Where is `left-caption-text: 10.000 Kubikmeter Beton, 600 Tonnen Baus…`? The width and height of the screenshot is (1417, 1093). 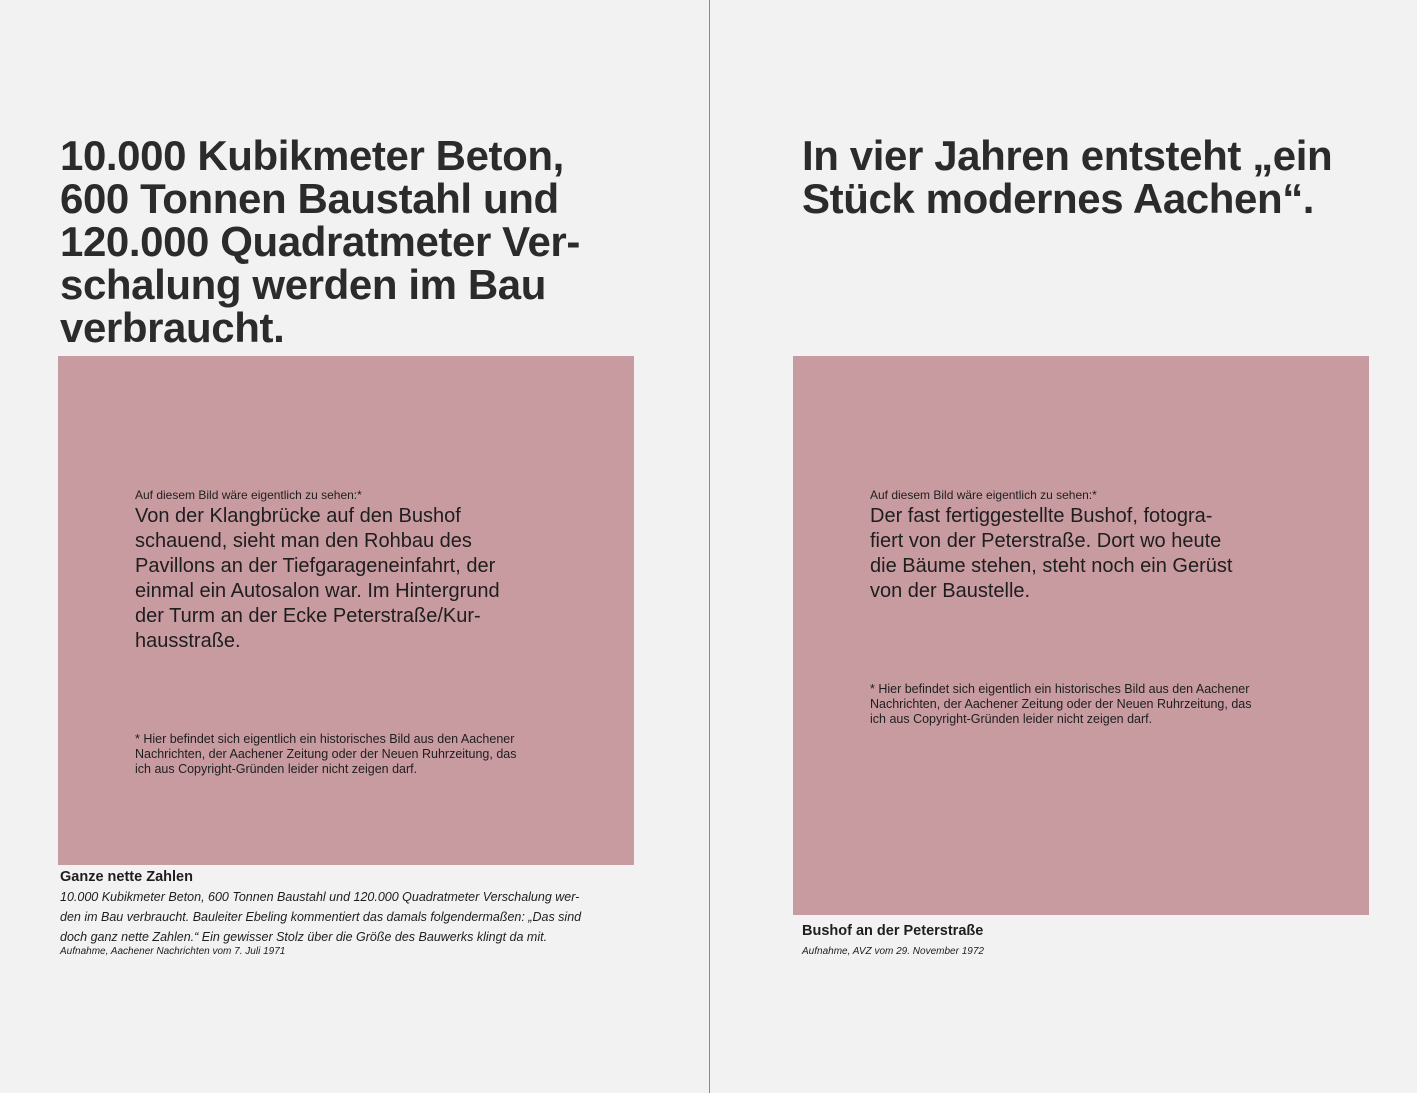 left-caption-text: 10.000 Kubikmeter Beton, 600 Tonnen Baus… is located at coordinates (321, 917).